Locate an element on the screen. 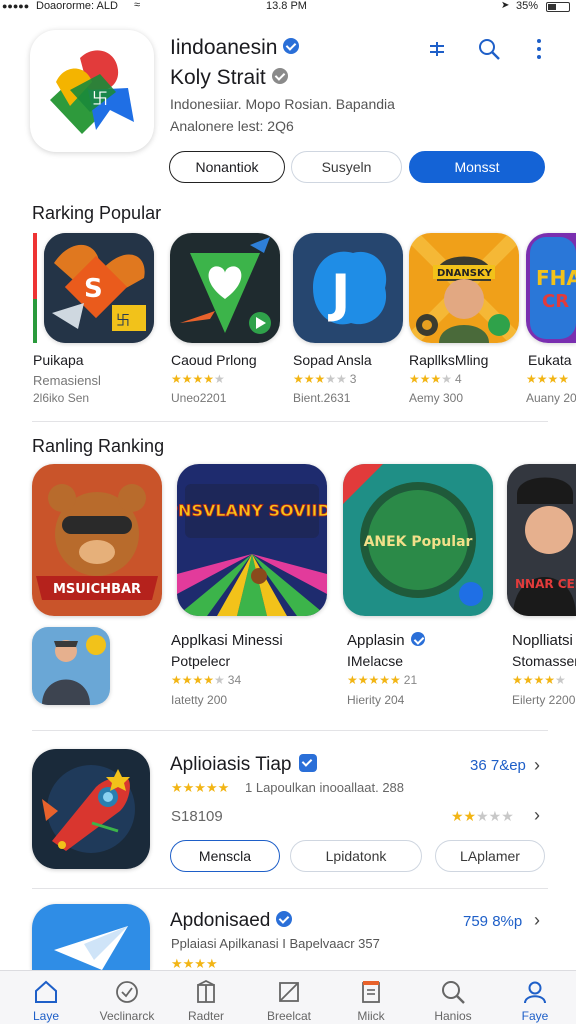  battery-percent: 35% is located at coordinates (527, 6).